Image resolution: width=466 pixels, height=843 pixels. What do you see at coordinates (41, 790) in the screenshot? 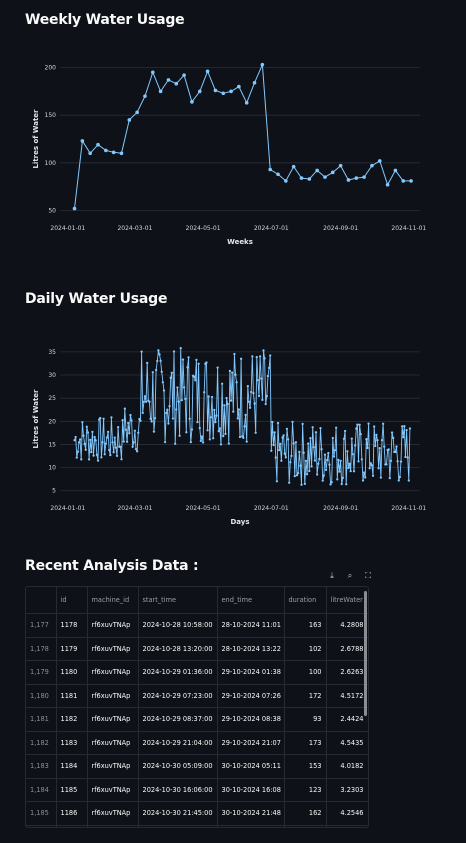
I see `row-index: 1,184` at bounding box center [41, 790].